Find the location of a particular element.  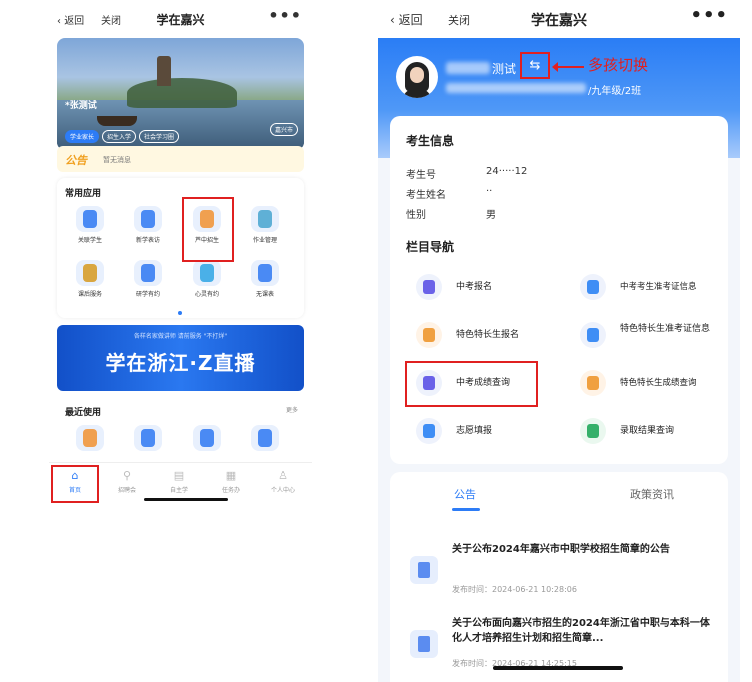

service-icon is located at coordinates (90, 273).